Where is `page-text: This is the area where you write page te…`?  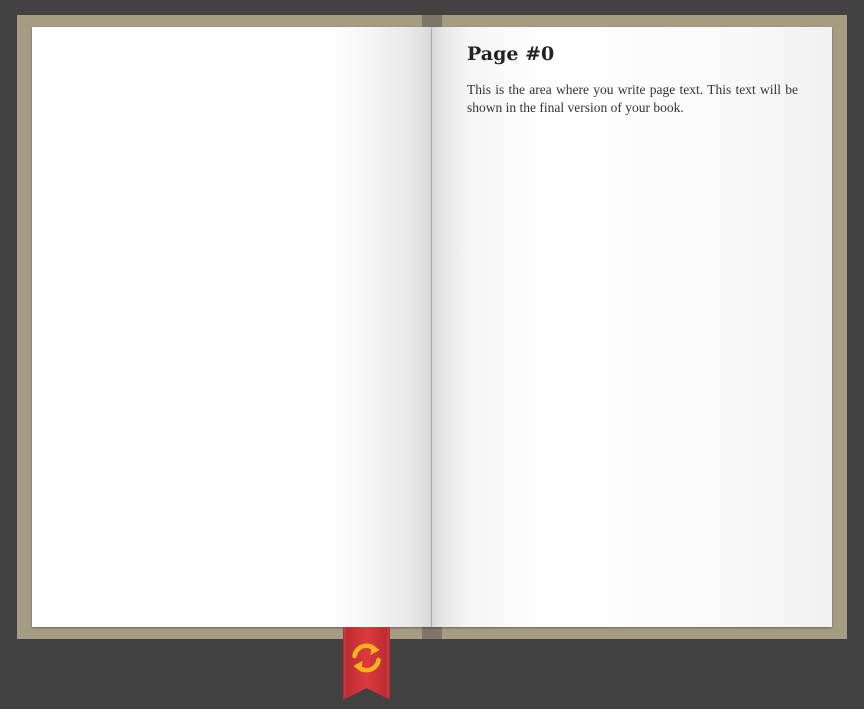 page-text: This is the area where you write page te… is located at coordinates (632, 99).